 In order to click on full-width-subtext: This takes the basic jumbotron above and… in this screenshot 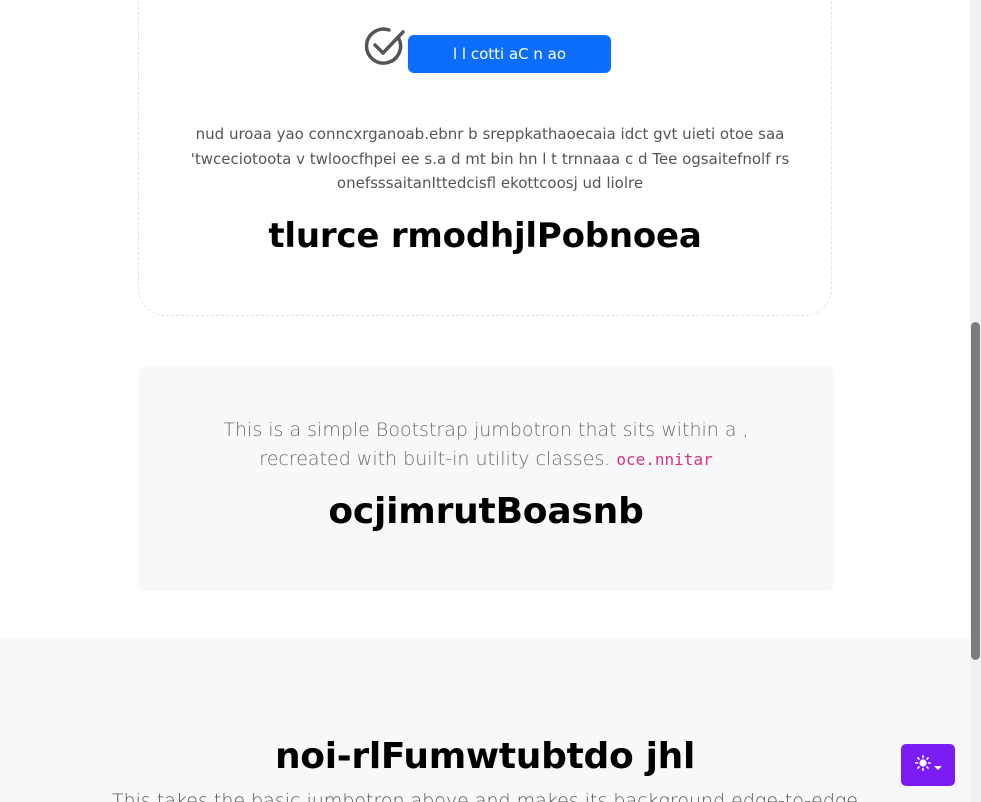, I will do `click(484, 796)`.